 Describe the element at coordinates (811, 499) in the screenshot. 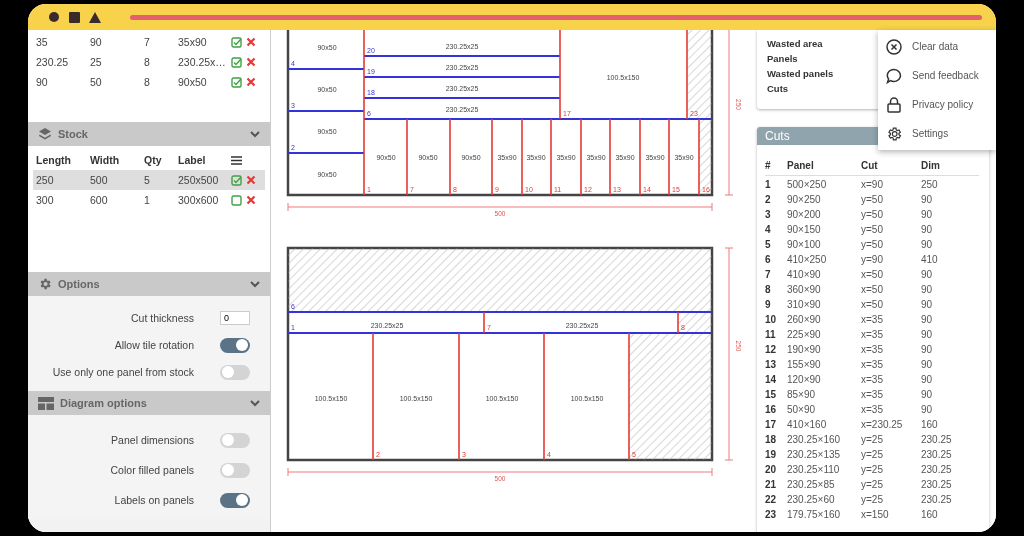

I see `table-cell-text: 230.25×60` at that location.